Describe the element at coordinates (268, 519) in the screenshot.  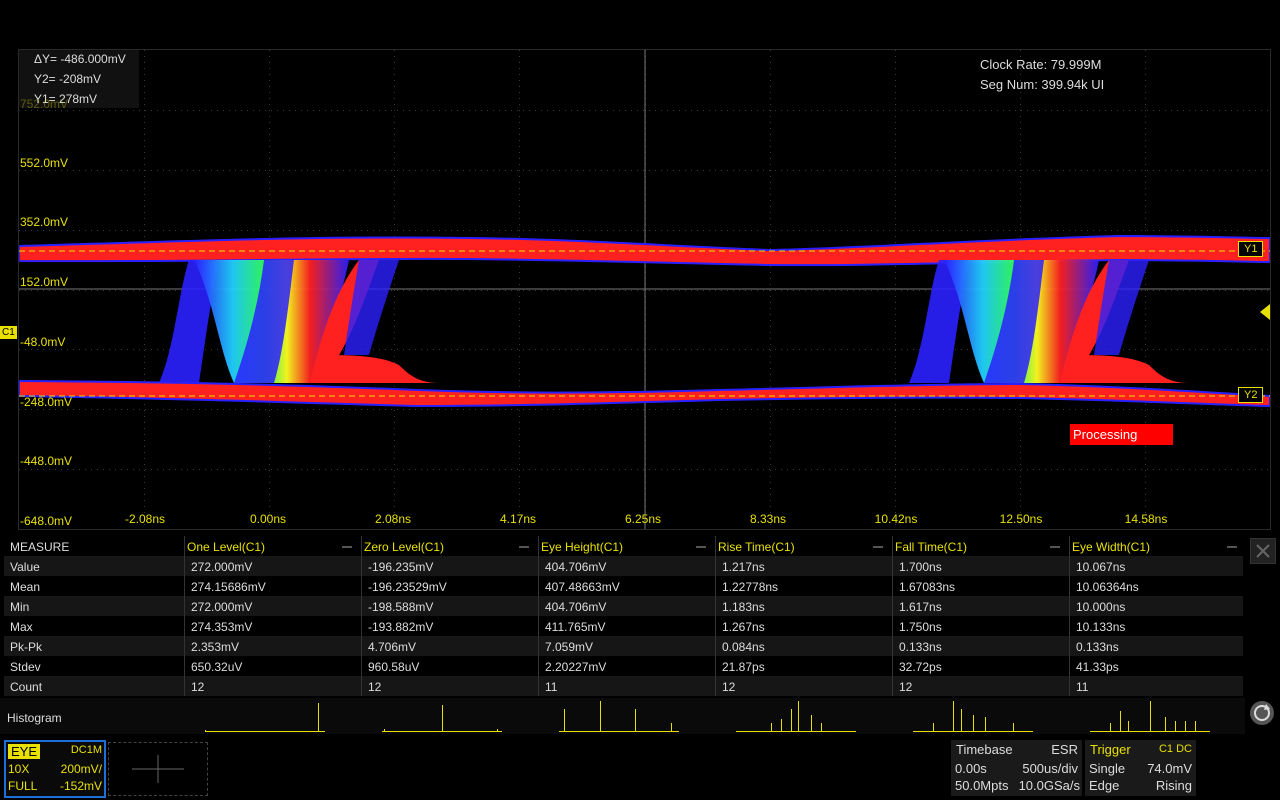
I see `x-axis-label: 0.00ns` at that location.